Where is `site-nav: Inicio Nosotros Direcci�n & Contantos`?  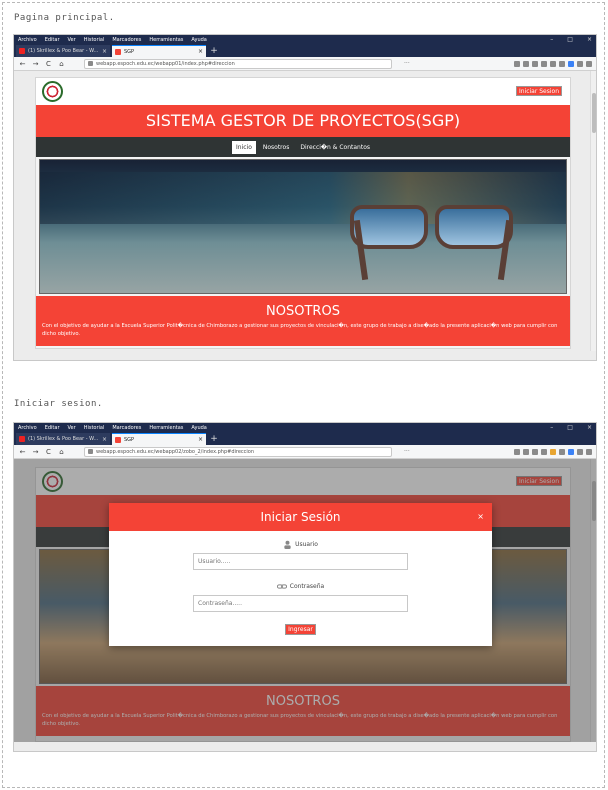
site-nav: Inicio Nosotros Direcci�n & Contantos is located at coordinates (303, 147).